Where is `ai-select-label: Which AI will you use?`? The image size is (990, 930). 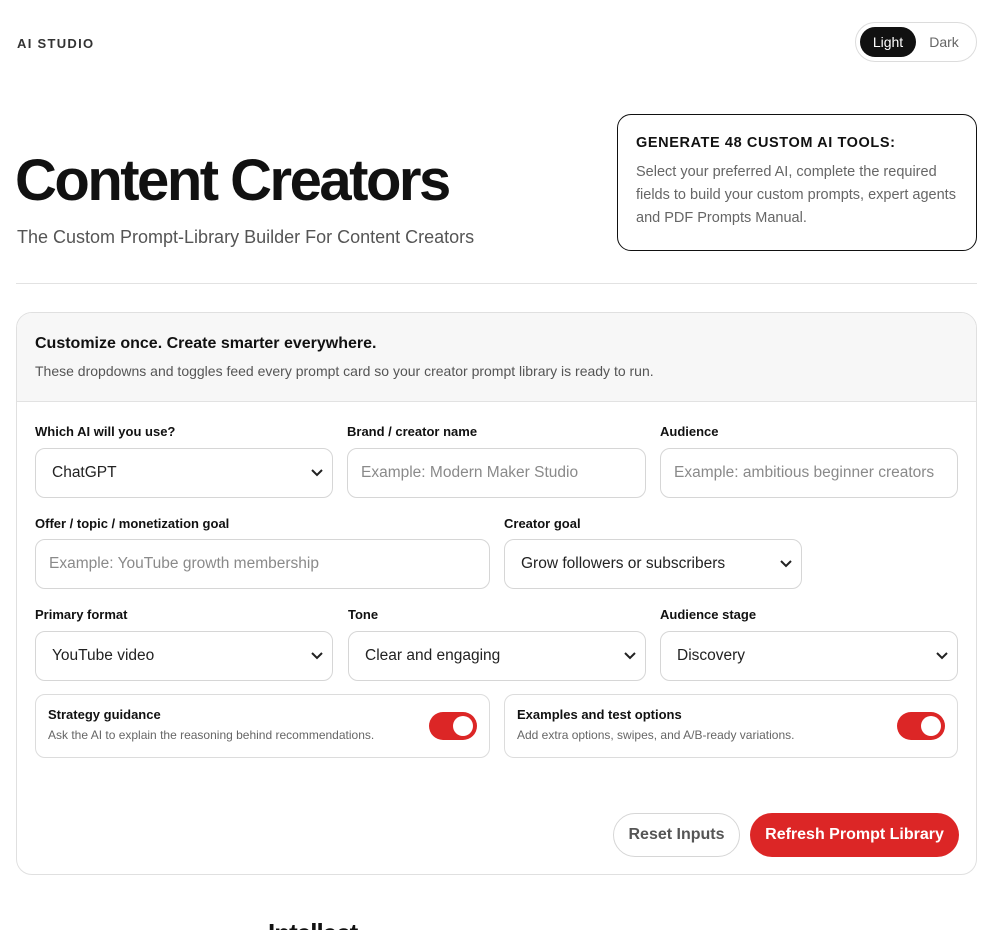
ai-select-label: Which AI will you use? is located at coordinates (105, 431).